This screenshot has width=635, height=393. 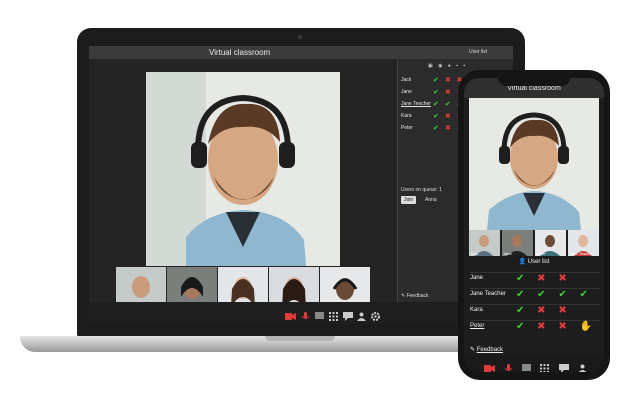 I want to click on phone-thumbnail-jane: Jane, so click(x=517, y=243).